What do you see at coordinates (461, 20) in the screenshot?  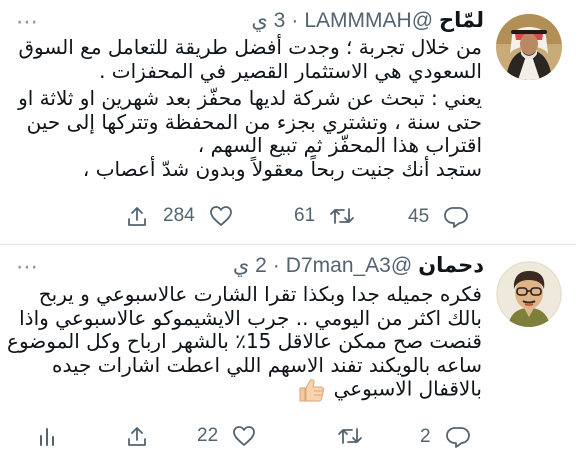 I see `display-name: لمّاح` at bounding box center [461, 20].